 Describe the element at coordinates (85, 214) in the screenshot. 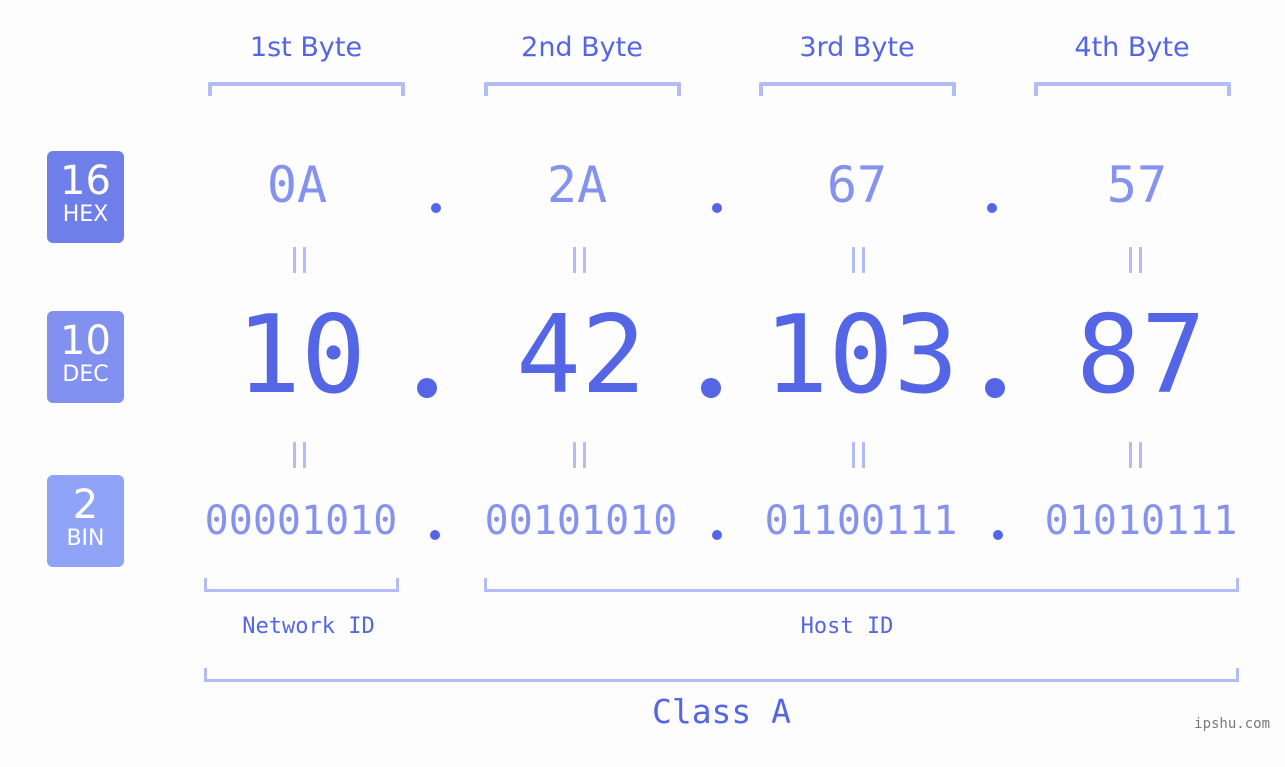

I see `hex-badge-label: HEX` at that location.